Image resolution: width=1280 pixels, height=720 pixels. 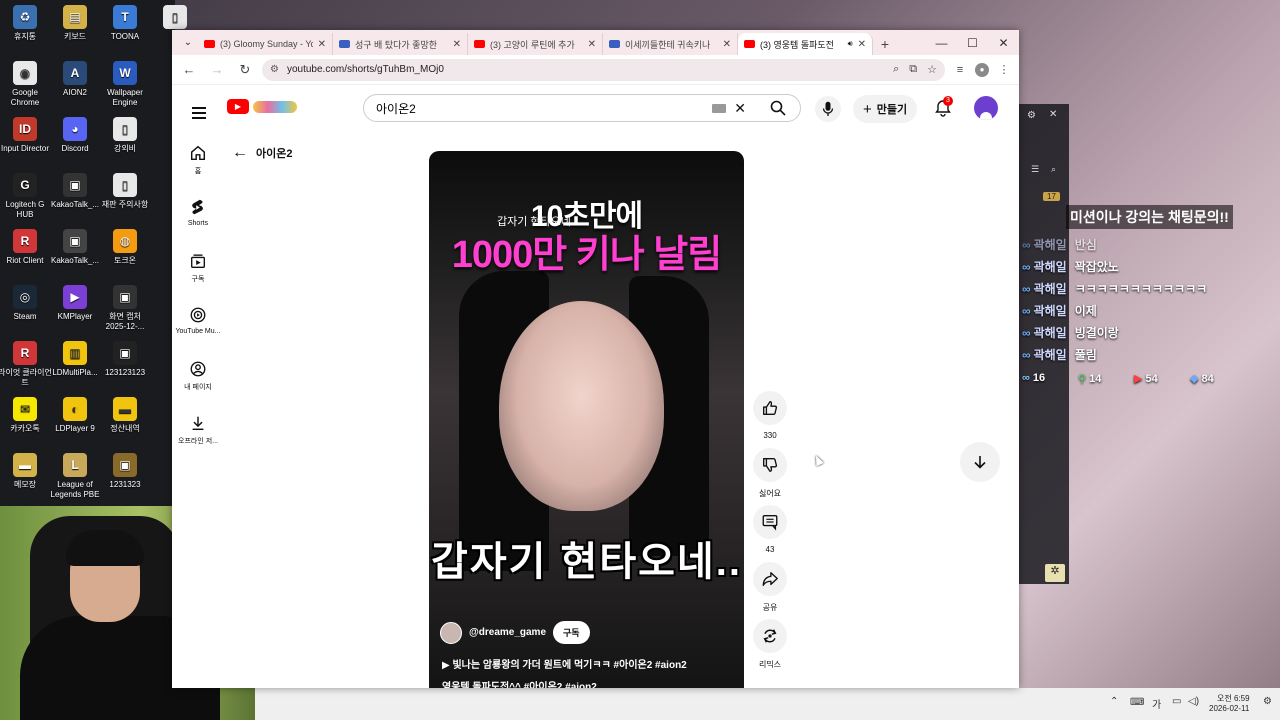 What do you see at coordinates (26, 247) in the screenshot?
I see `desktop-icon: R Riot Client` at bounding box center [26, 247].